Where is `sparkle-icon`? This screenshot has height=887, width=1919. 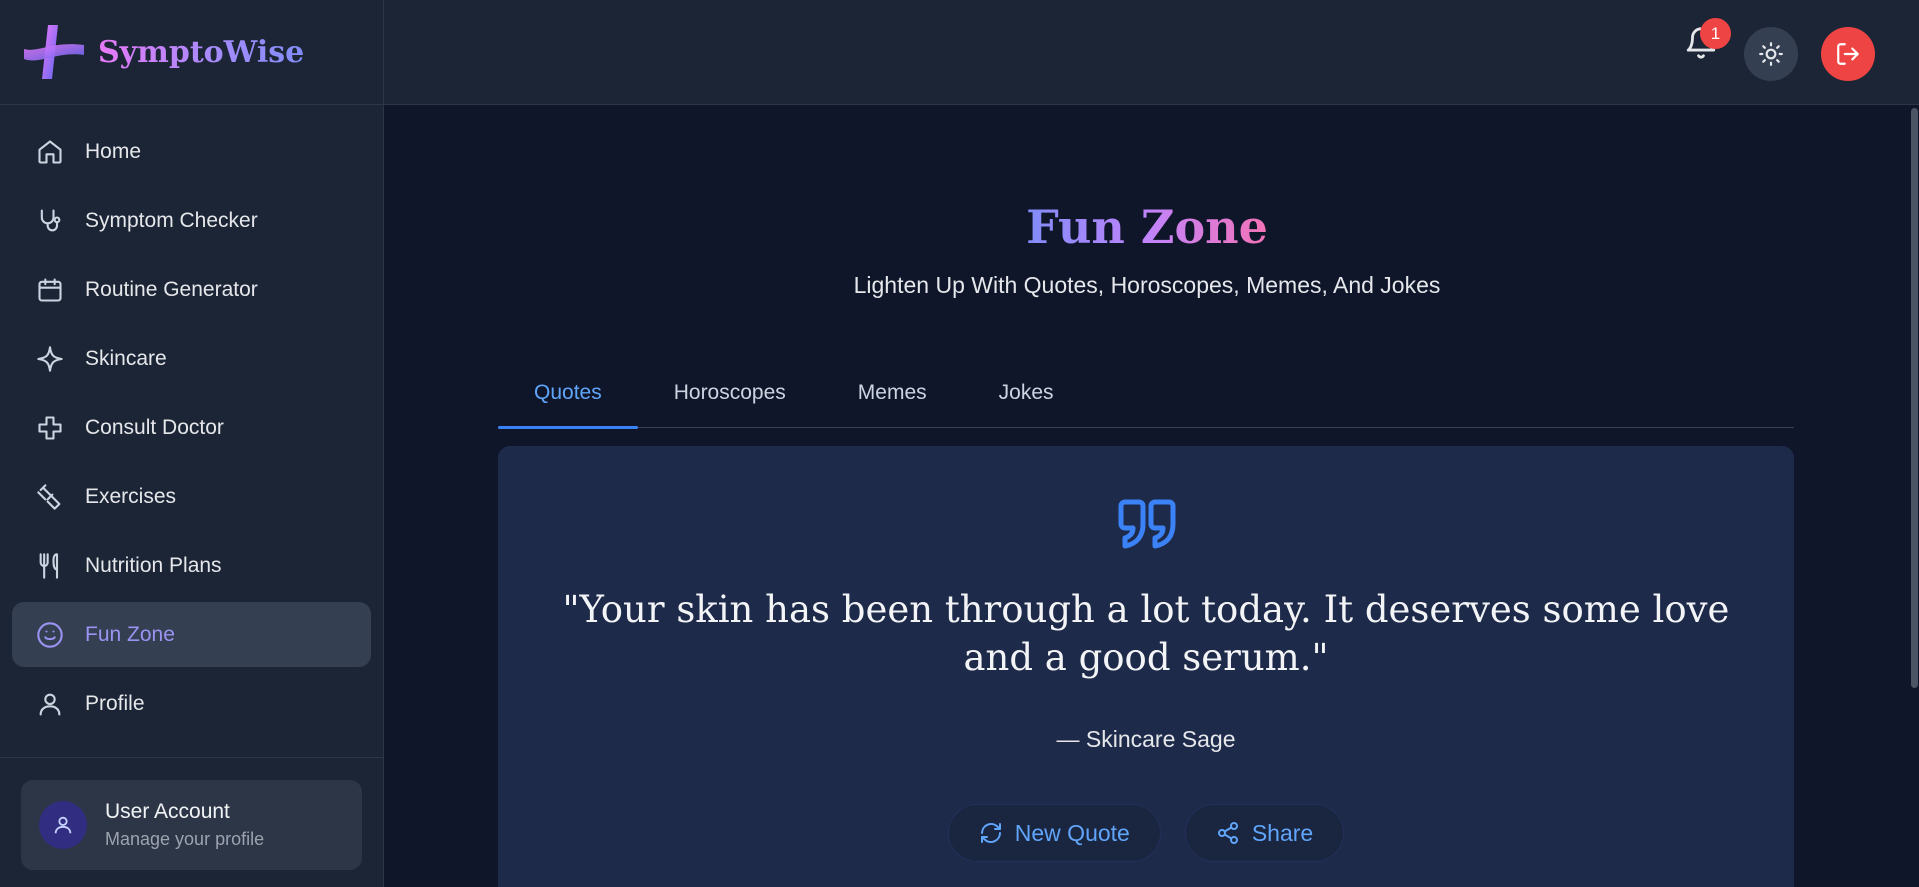
sparkle-icon is located at coordinates (50, 359).